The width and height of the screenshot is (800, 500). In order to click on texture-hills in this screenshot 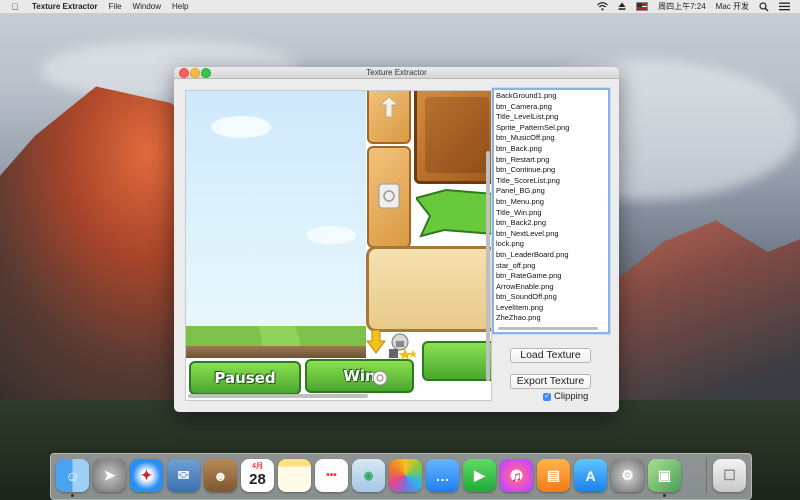, I will do `click(276, 337)`.